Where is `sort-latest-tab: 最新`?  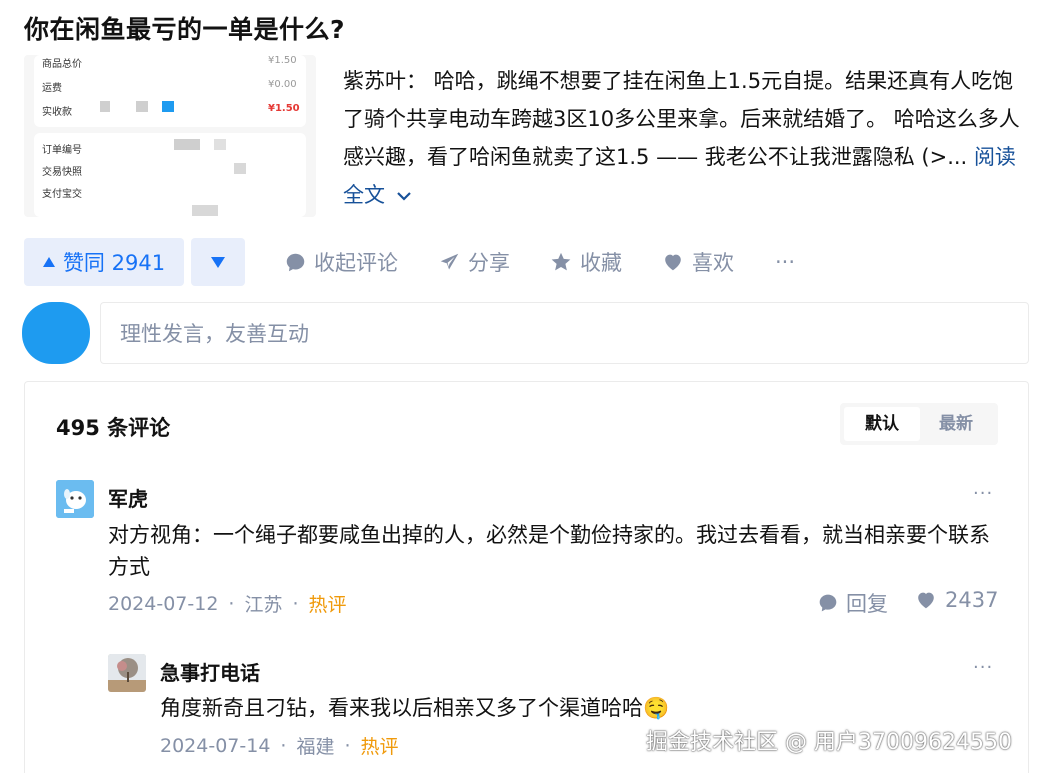
sort-latest-tab: 最新 is located at coordinates (956, 424).